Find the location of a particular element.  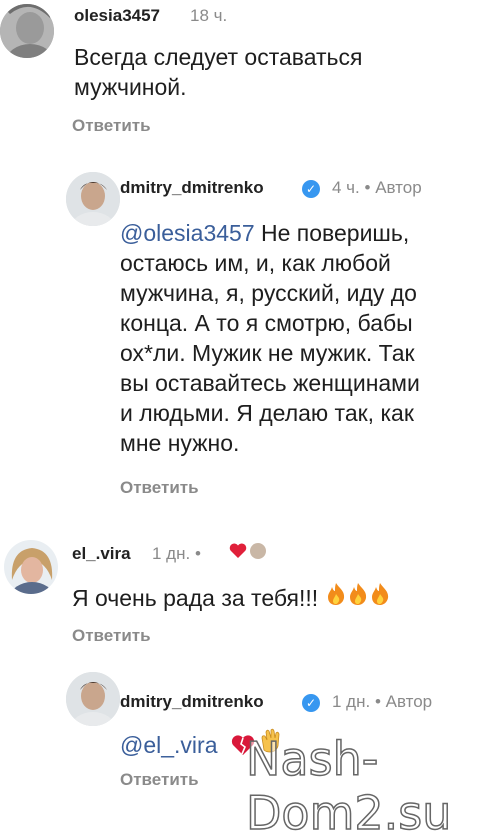

mention-link: @olesia3457 is located at coordinates (187, 233).